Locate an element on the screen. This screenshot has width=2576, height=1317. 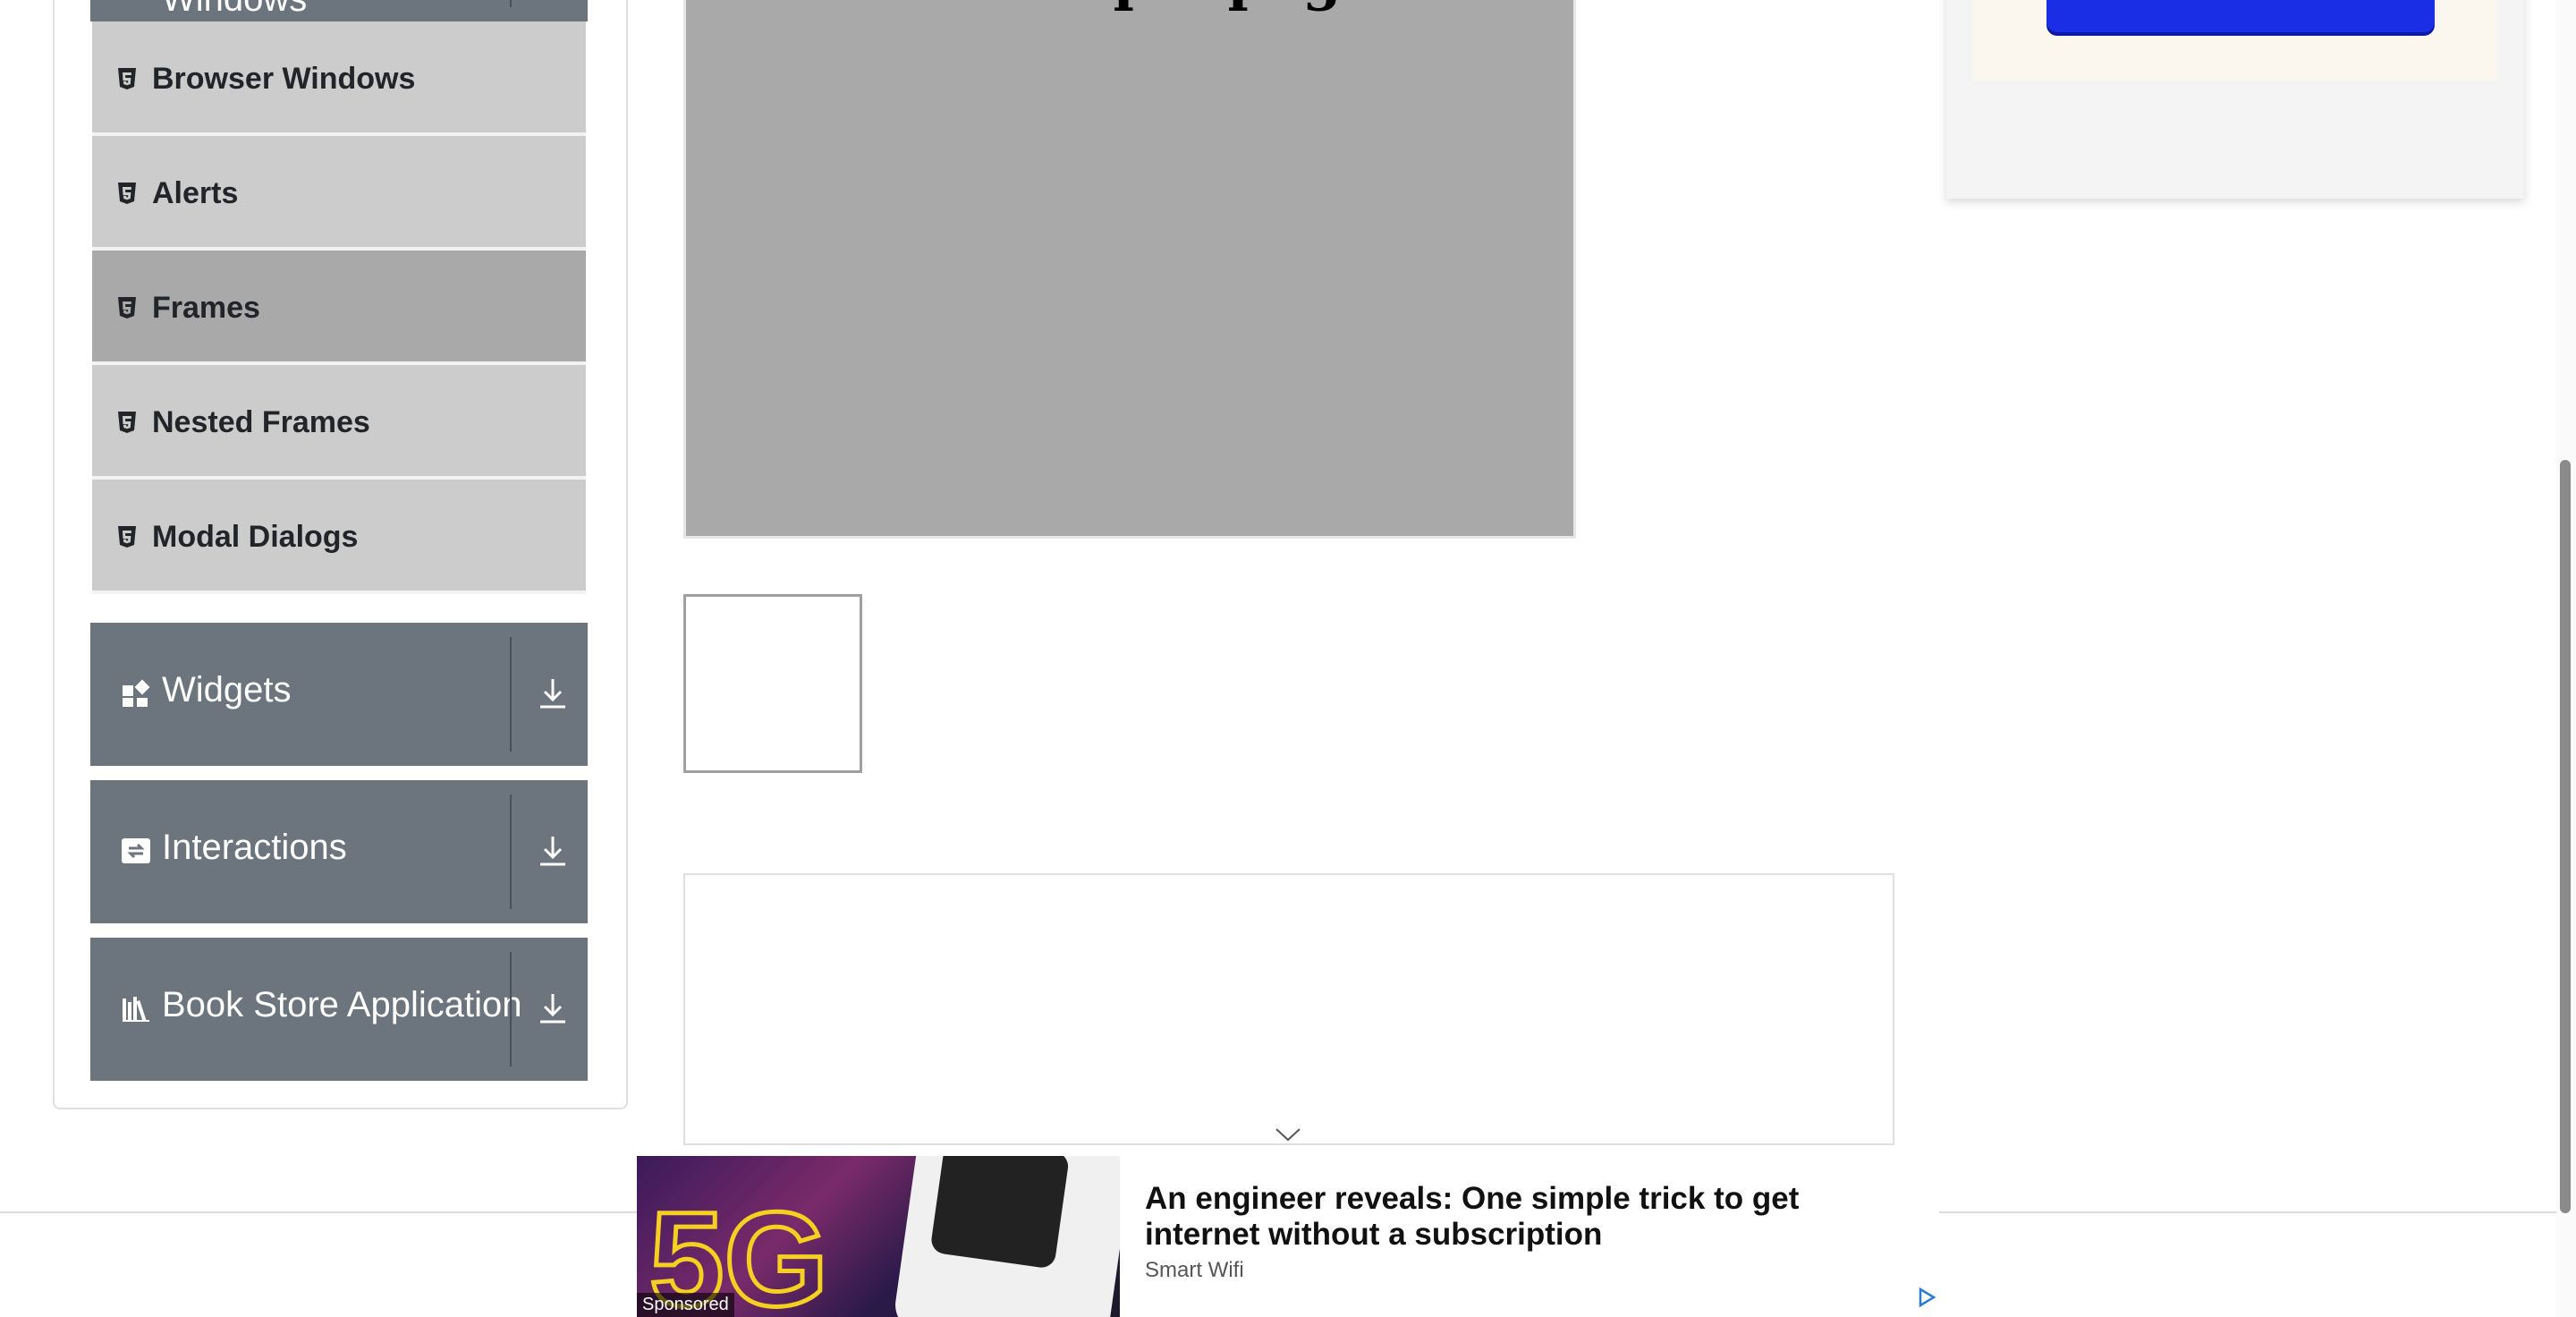
menu-item-modal-dialogs: Modal Dialogs is located at coordinates (339, 537).